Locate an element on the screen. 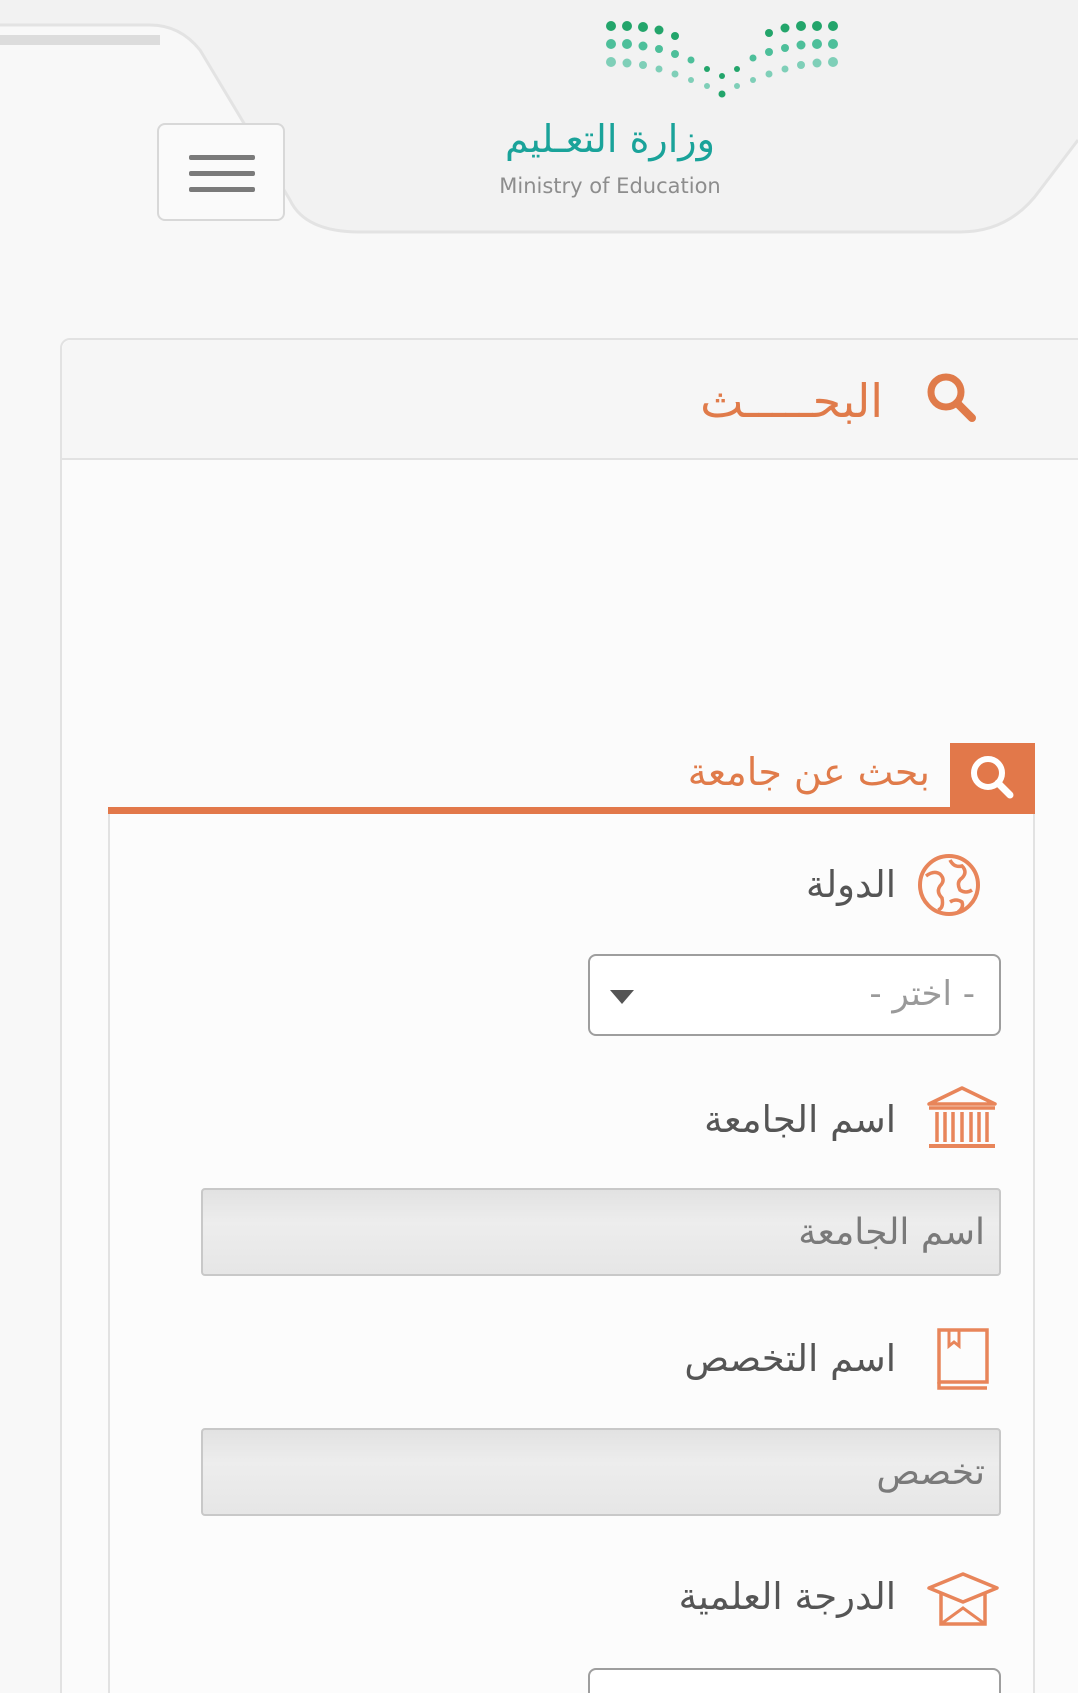  book-icon is located at coordinates (963, 1359).